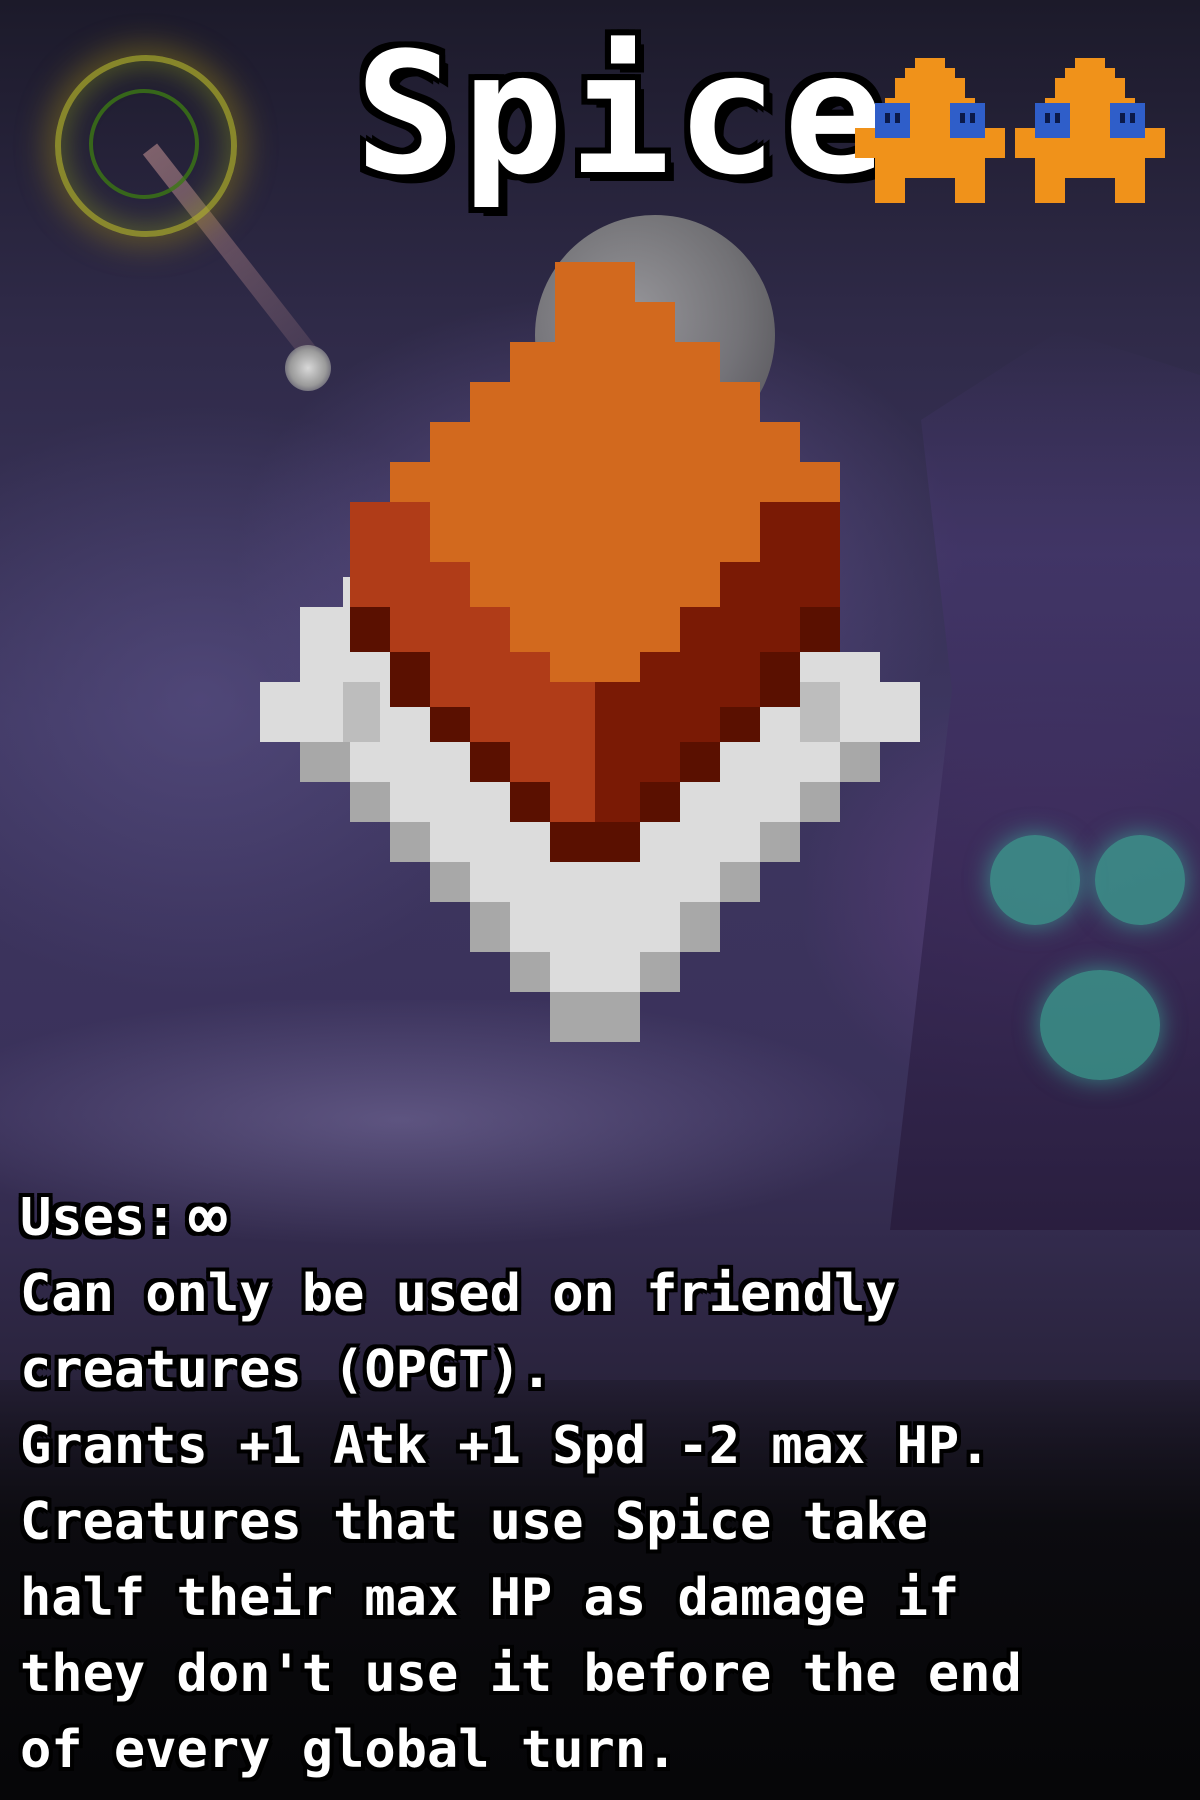 This screenshot has width=1200, height=1800. Describe the element at coordinates (600, 1218) in the screenshot. I see `uses-row: Uses: ∞` at that location.